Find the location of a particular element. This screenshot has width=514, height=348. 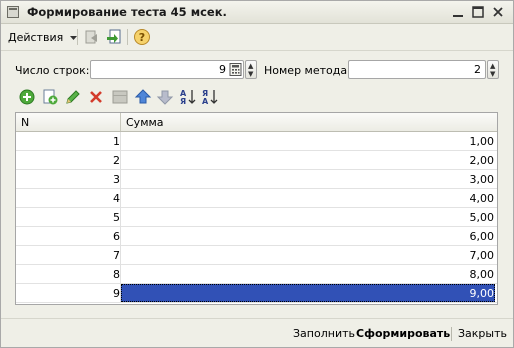

title-bar: Формирование теста 45 мсек. is located at coordinates (257, 12).